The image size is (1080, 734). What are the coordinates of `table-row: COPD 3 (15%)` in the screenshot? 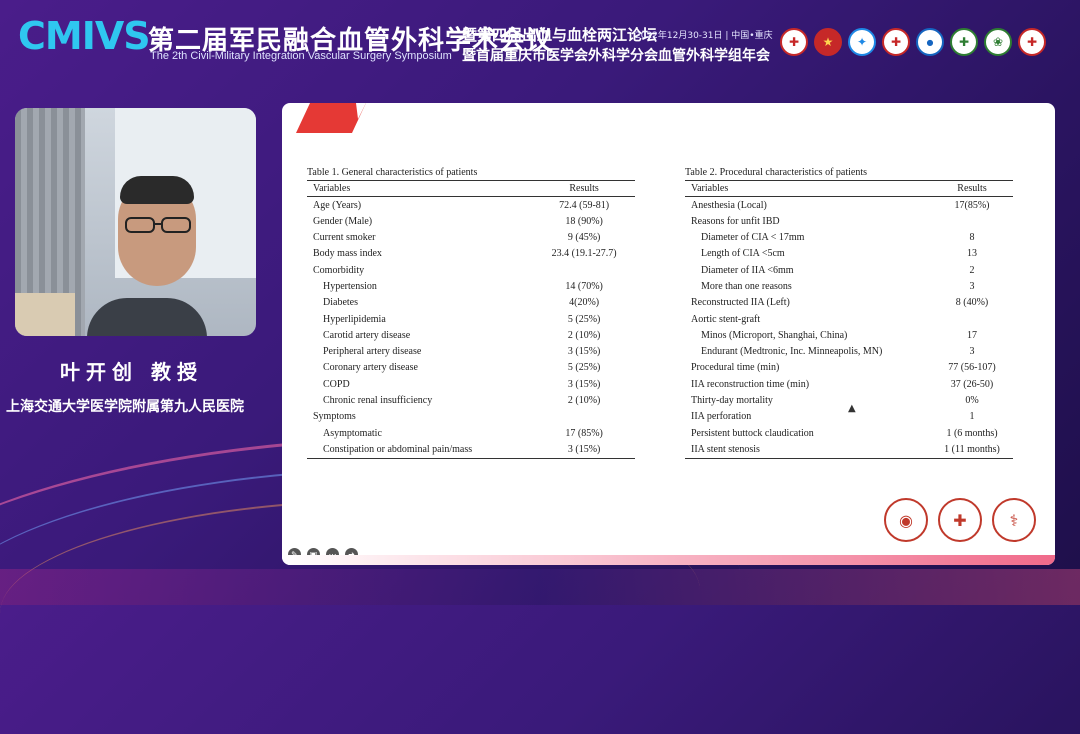 It's located at (471, 384).